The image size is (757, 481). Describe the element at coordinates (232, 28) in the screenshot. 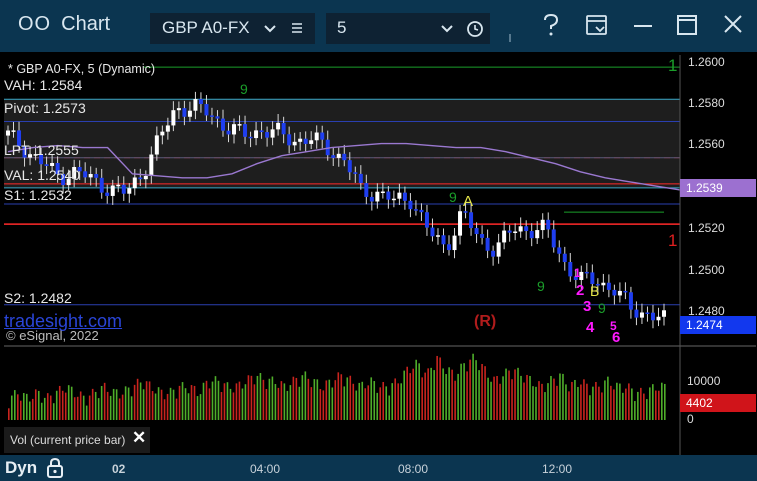

I see `symbol-selector: GBP A0-FX` at that location.